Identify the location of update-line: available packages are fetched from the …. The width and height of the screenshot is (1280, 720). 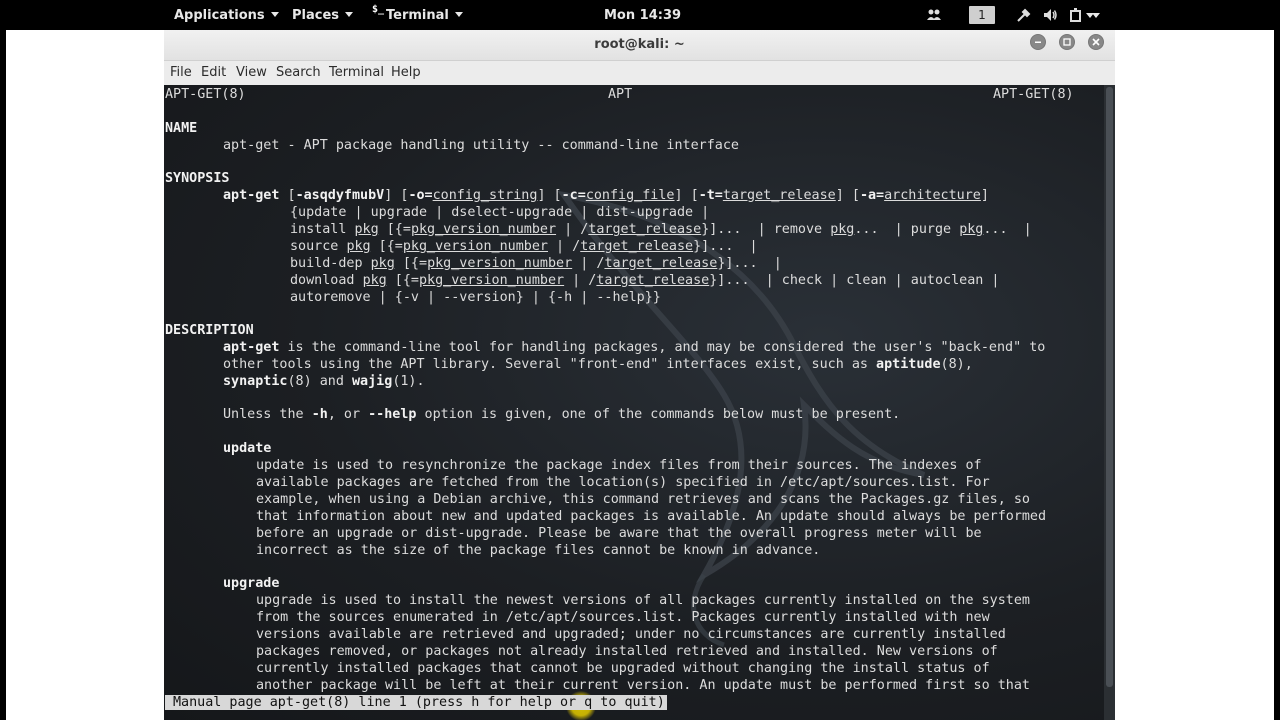
(623, 482).